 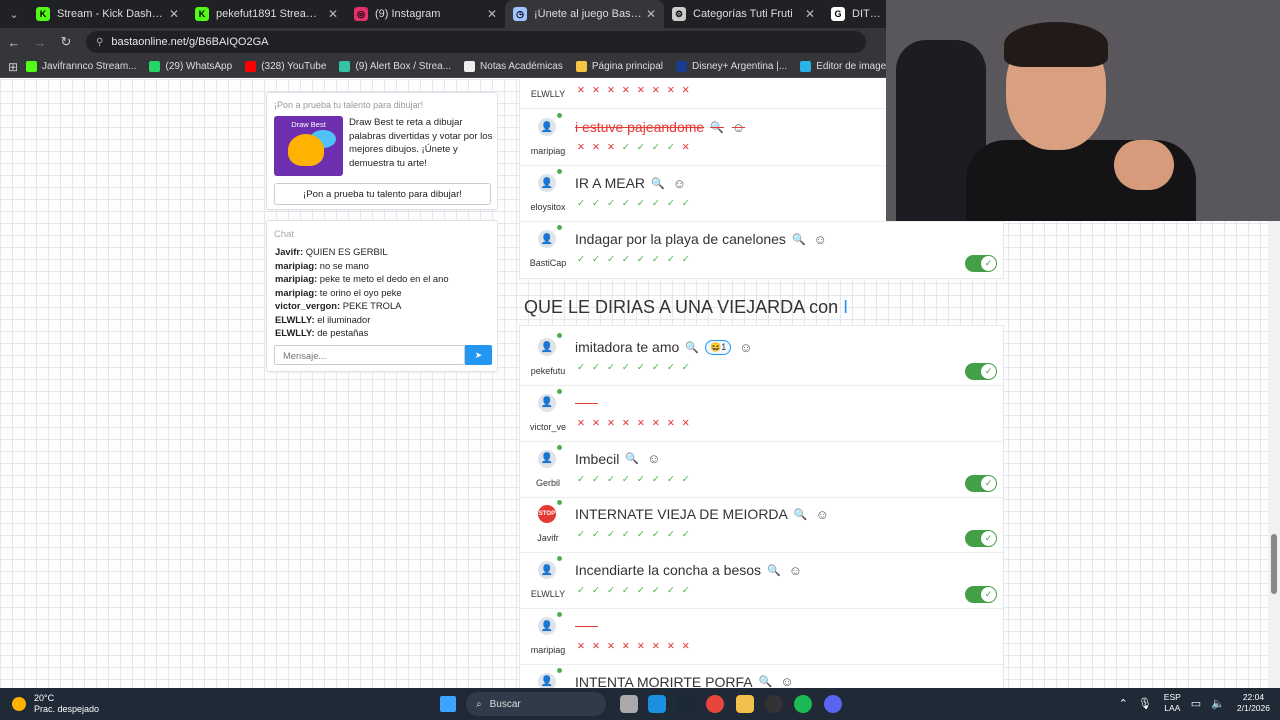 What do you see at coordinates (107, 14) in the screenshot?
I see `browser-tab: K Stream - Kick Dashboard ✕` at bounding box center [107, 14].